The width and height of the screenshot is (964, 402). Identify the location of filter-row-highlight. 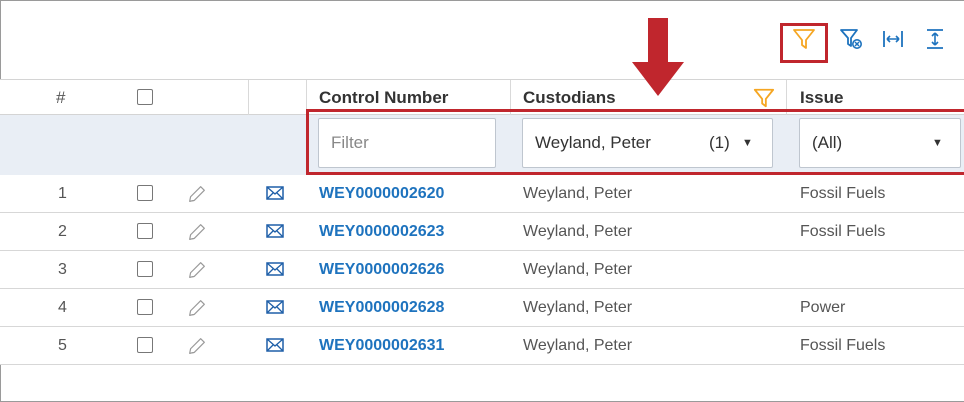
(635, 142).